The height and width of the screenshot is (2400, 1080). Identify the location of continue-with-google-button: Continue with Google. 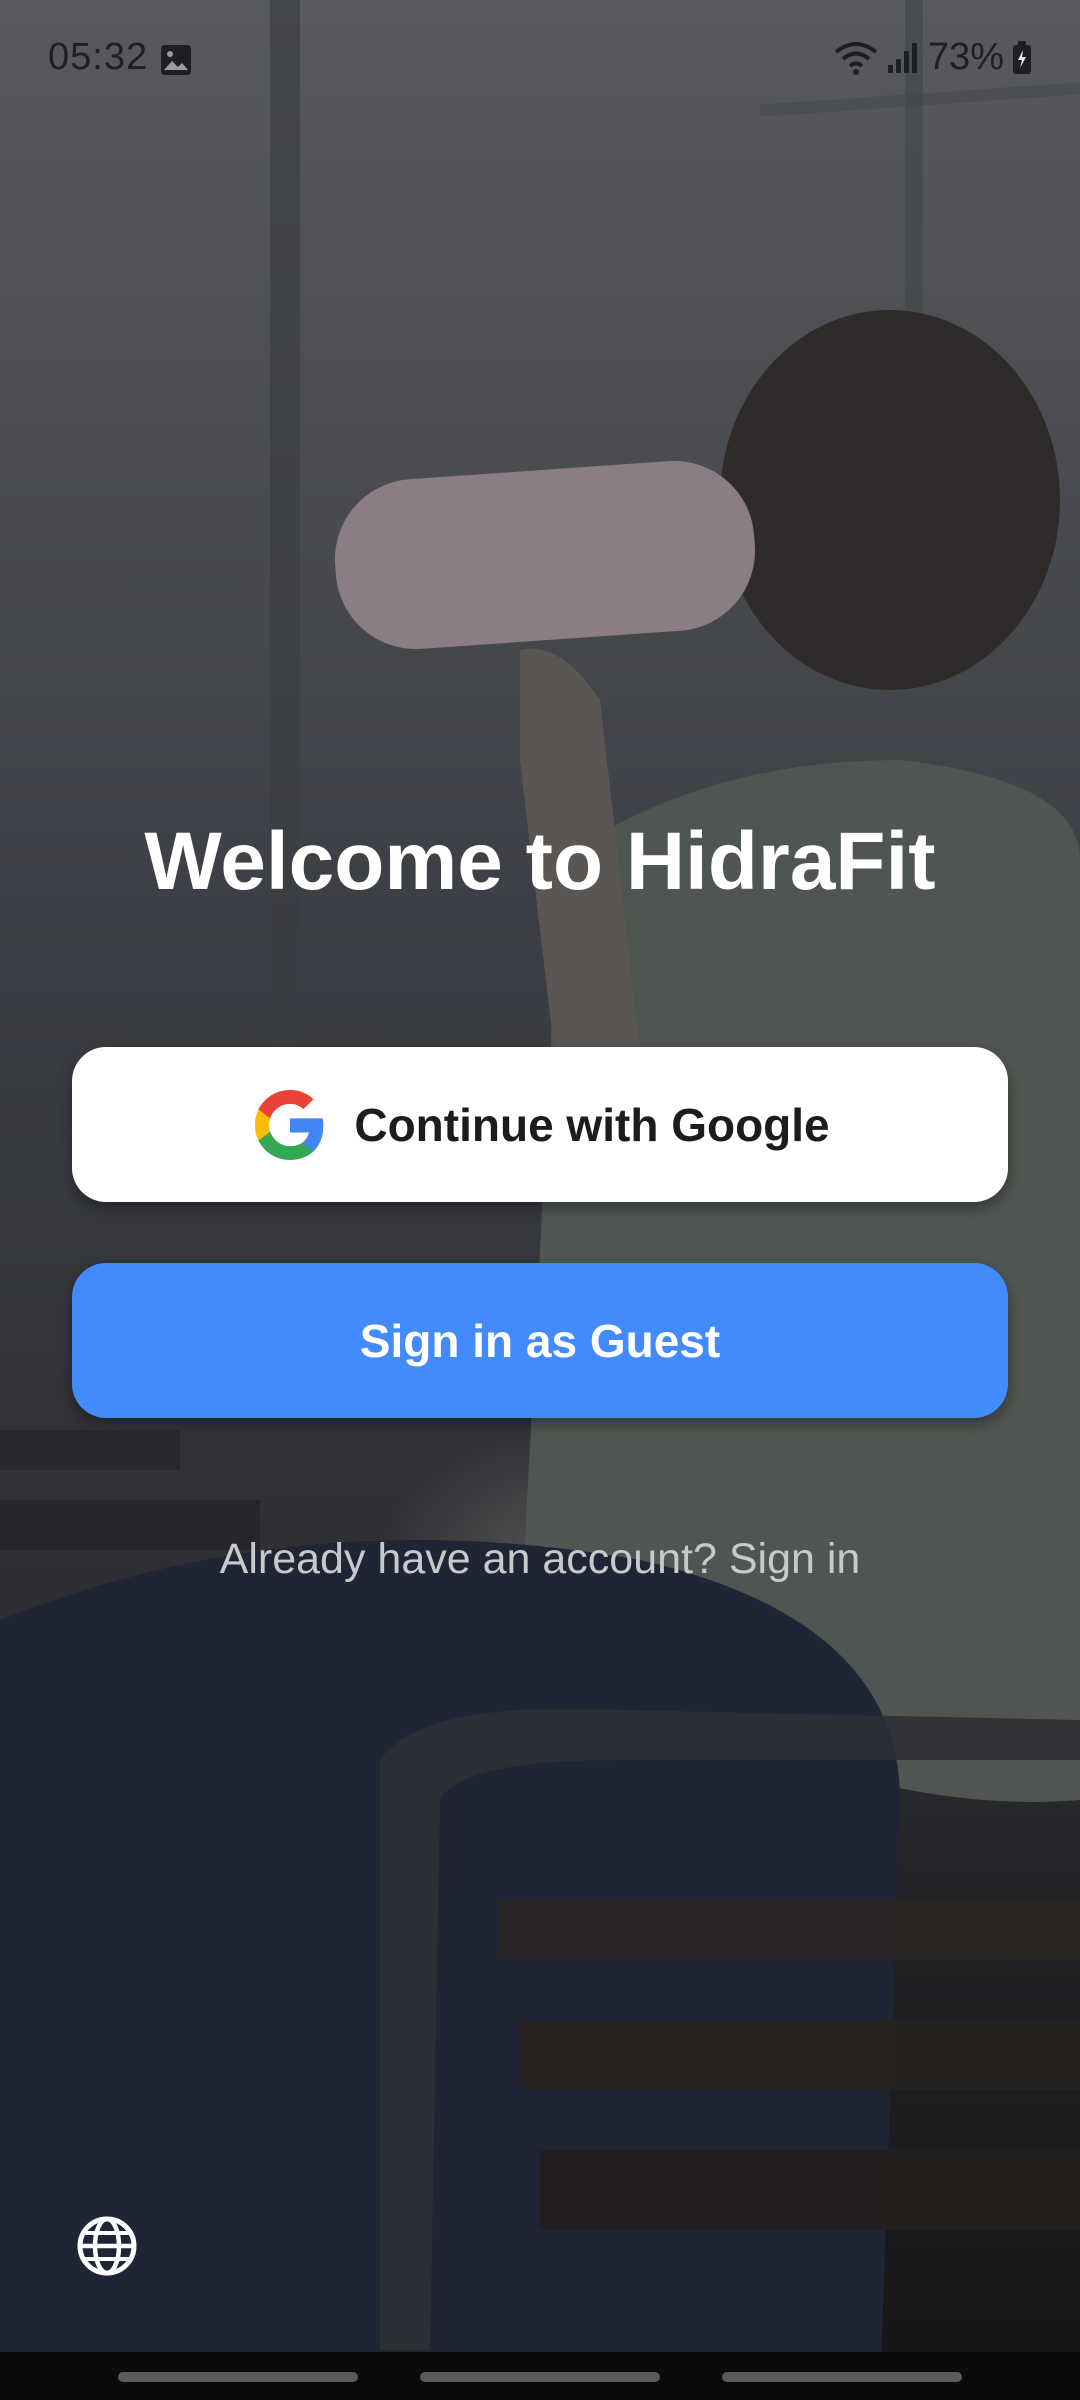
(540, 1124).